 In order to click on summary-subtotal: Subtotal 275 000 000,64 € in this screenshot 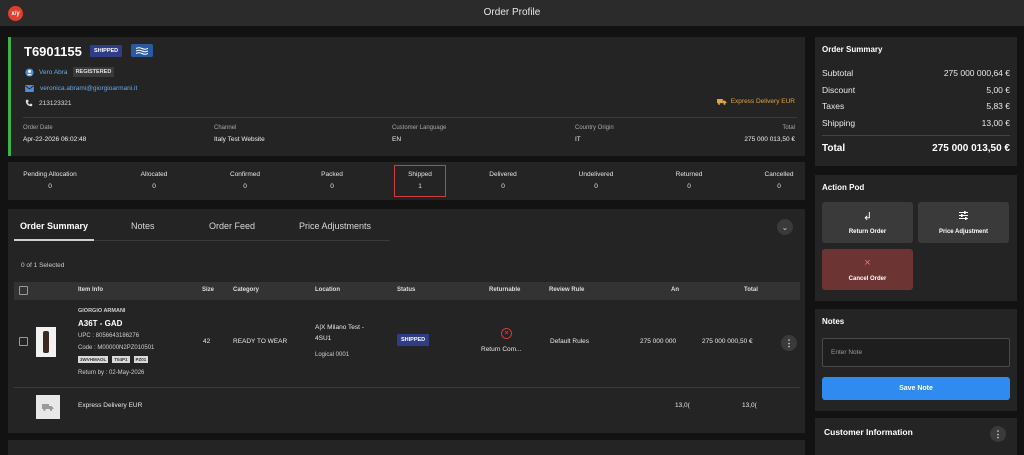, I will do `click(916, 73)`.